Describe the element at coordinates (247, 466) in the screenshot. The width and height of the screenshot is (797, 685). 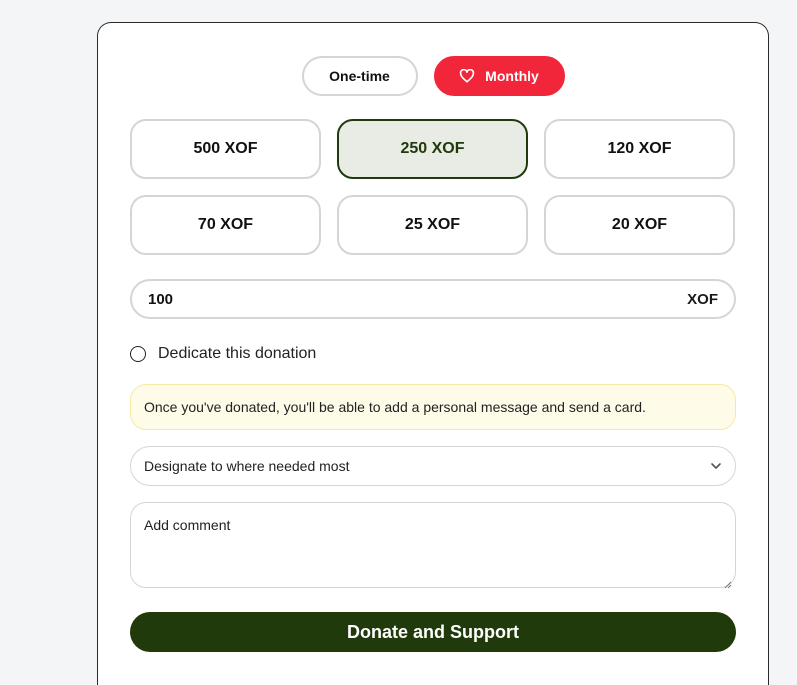
I see `designation-value: Designate to where needed most` at that location.